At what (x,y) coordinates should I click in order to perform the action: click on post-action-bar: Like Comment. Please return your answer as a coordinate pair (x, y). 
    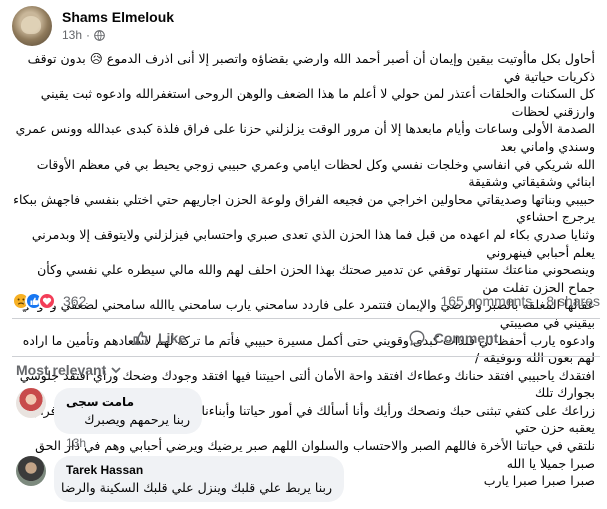
    Looking at the image, I should click on (306, 338).